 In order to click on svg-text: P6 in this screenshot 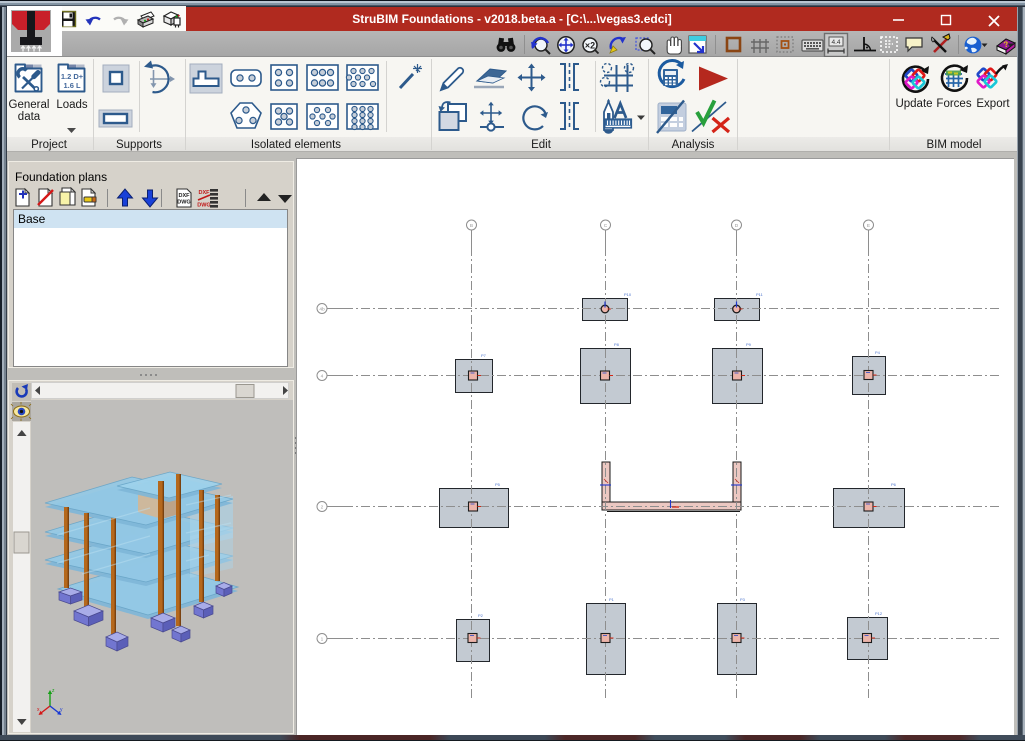, I will do `click(894, 484)`.